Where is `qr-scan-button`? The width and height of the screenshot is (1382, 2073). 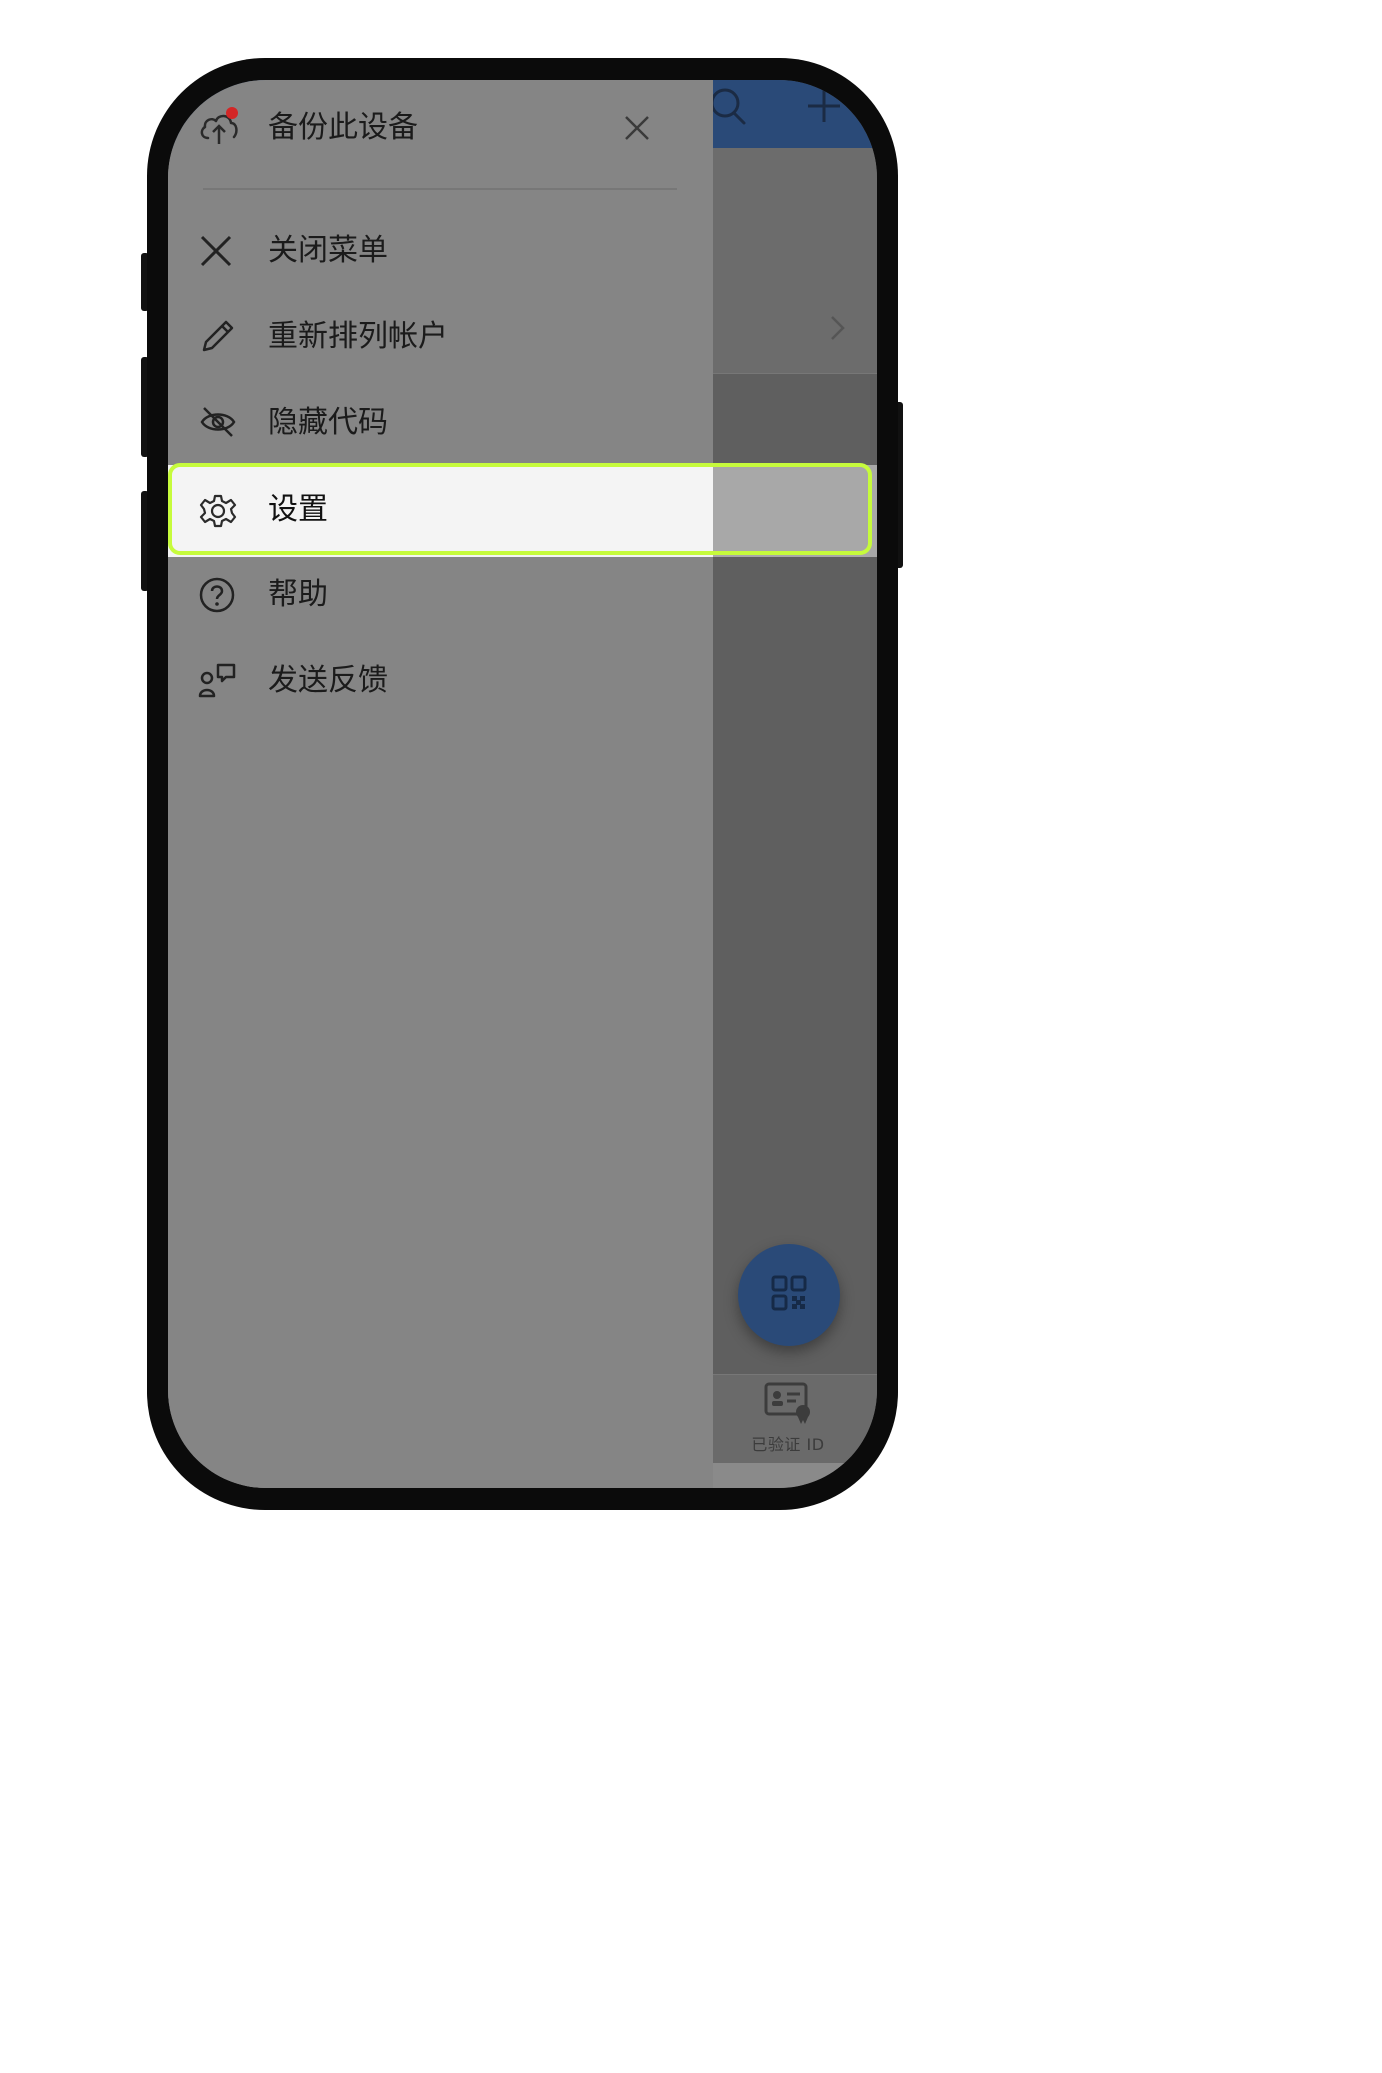
qr-scan-button is located at coordinates (789, 1295).